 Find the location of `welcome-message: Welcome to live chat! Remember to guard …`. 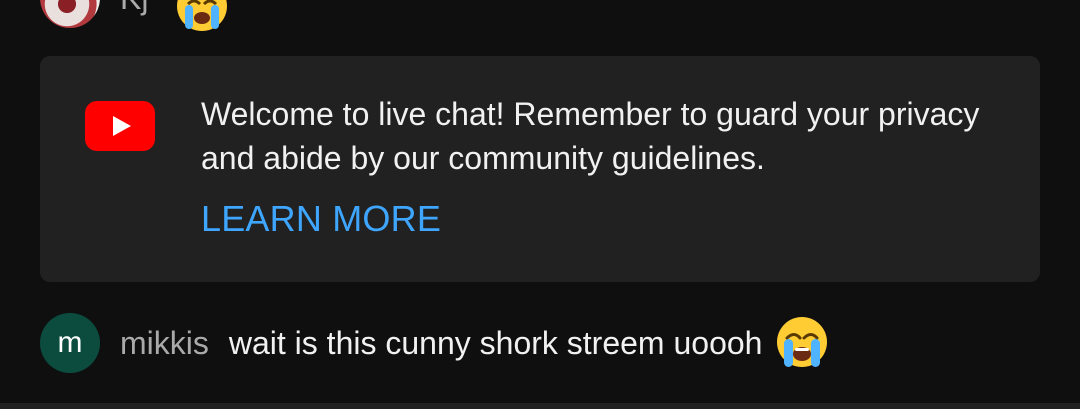

welcome-message: Welcome to live chat! Remember to guard … is located at coordinates (590, 136).